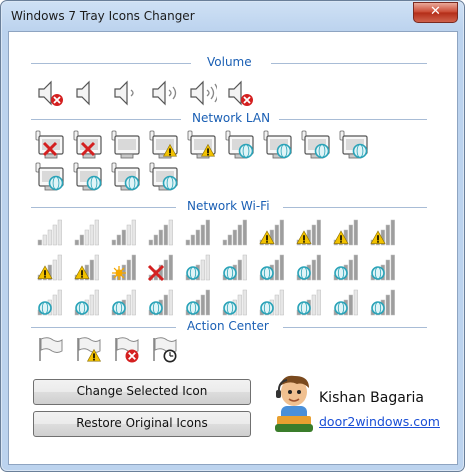  Describe the element at coordinates (379, 421) in the screenshot. I see `author-website-link: door2windows.com` at that location.